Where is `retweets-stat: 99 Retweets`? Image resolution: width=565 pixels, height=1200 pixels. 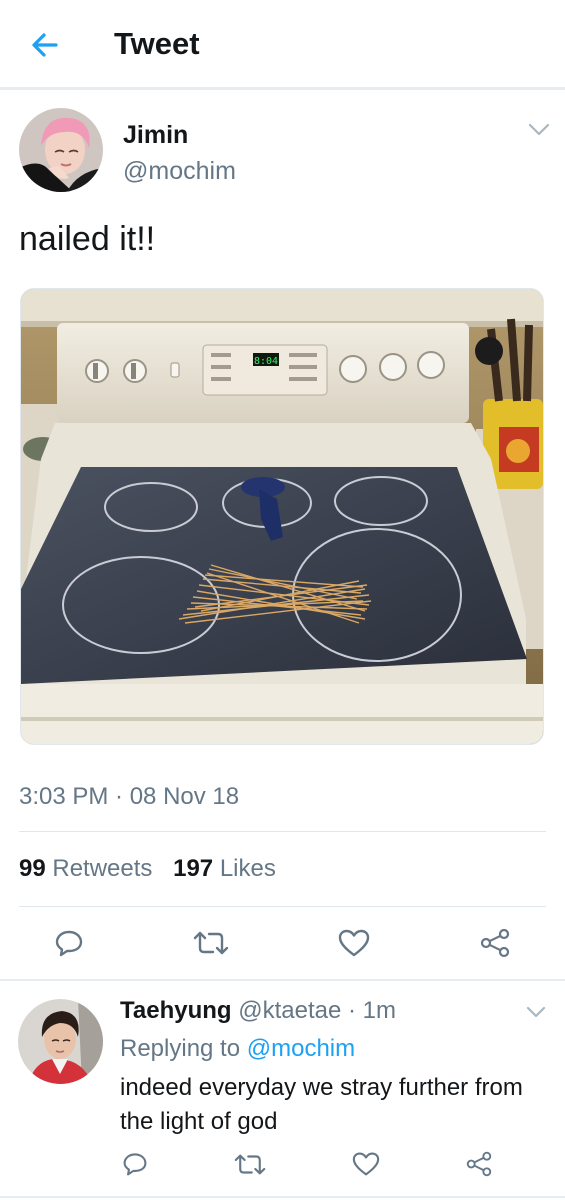 retweets-stat: 99 Retweets is located at coordinates (85, 868).